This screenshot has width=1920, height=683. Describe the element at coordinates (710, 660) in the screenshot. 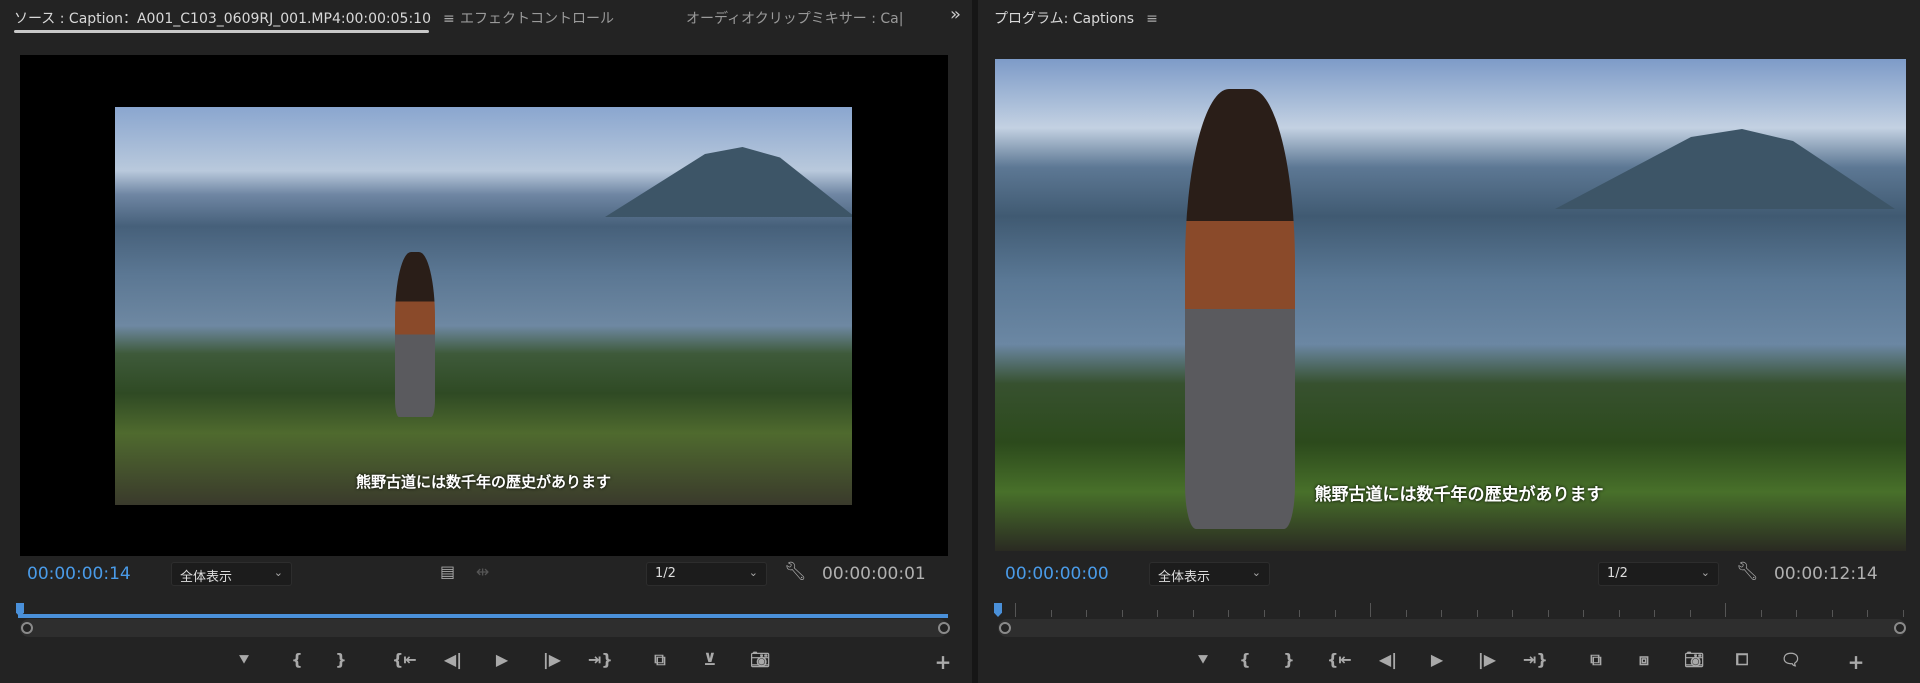

I see `overwrite-button: ⊻` at that location.